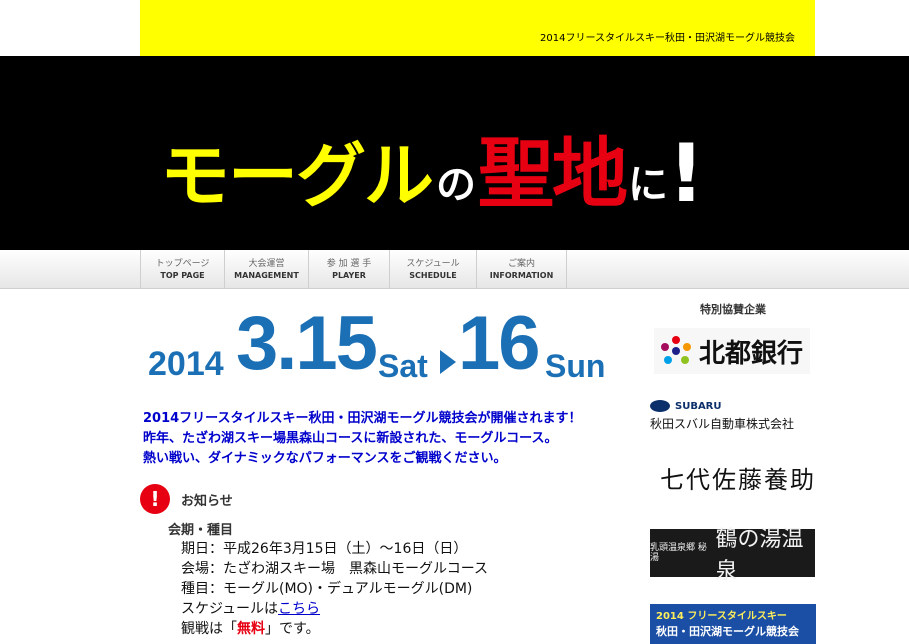 The image size is (909, 644). What do you see at coordinates (292, 629) in the screenshot?
I see `watch-suffix: 」です。` at bounding box center [292, 629].